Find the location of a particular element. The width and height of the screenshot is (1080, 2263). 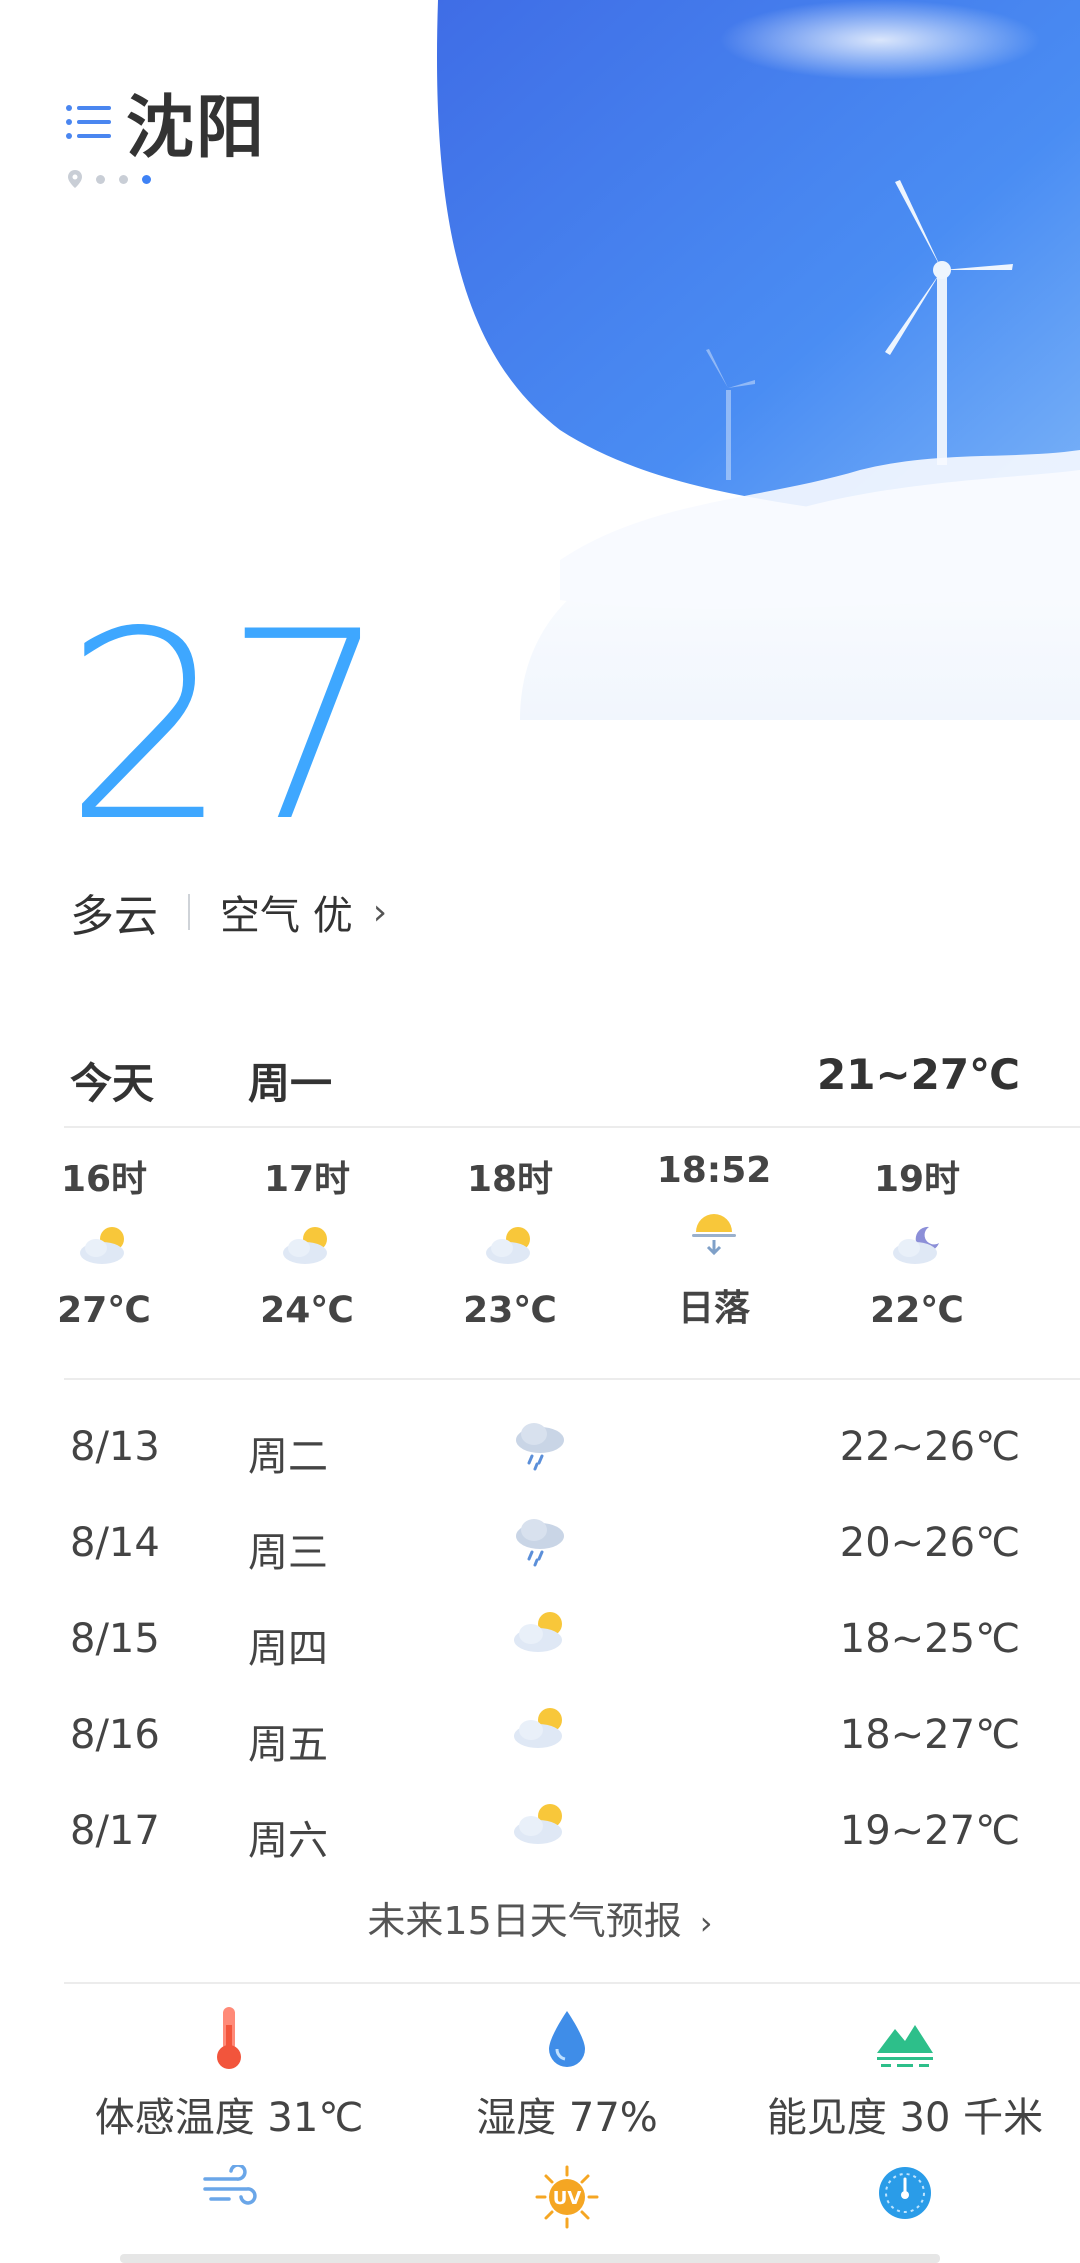

daily-row: 8/17 周六 19~27℃ is located at coordinates (545, 1842).